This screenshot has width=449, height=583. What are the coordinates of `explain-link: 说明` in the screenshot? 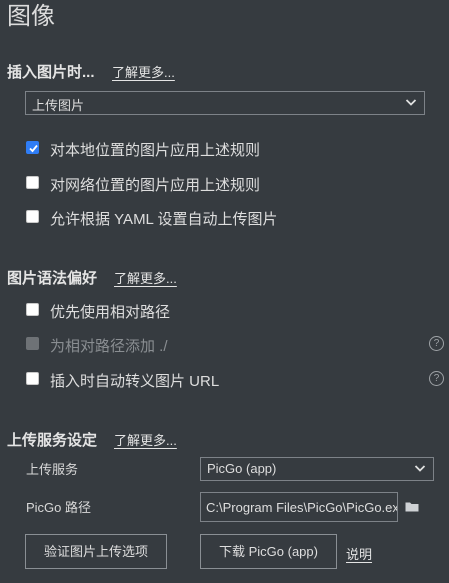 It's located at (359, 553).